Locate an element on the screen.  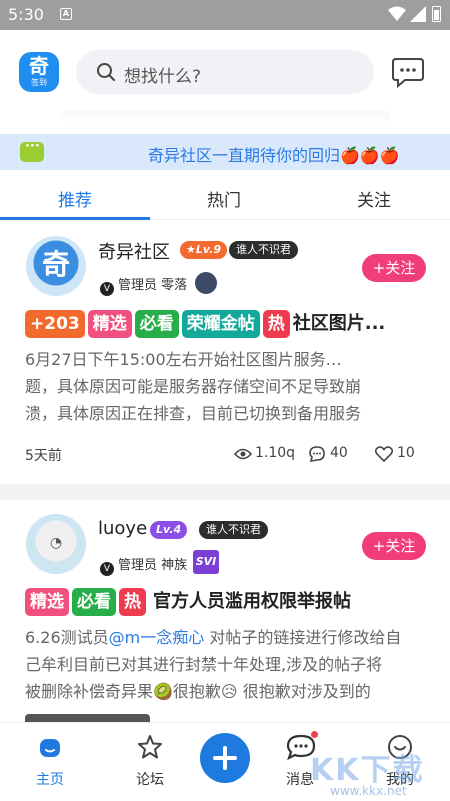
post-body-text: 6.26测试员 is located at coordinates (67, 637).